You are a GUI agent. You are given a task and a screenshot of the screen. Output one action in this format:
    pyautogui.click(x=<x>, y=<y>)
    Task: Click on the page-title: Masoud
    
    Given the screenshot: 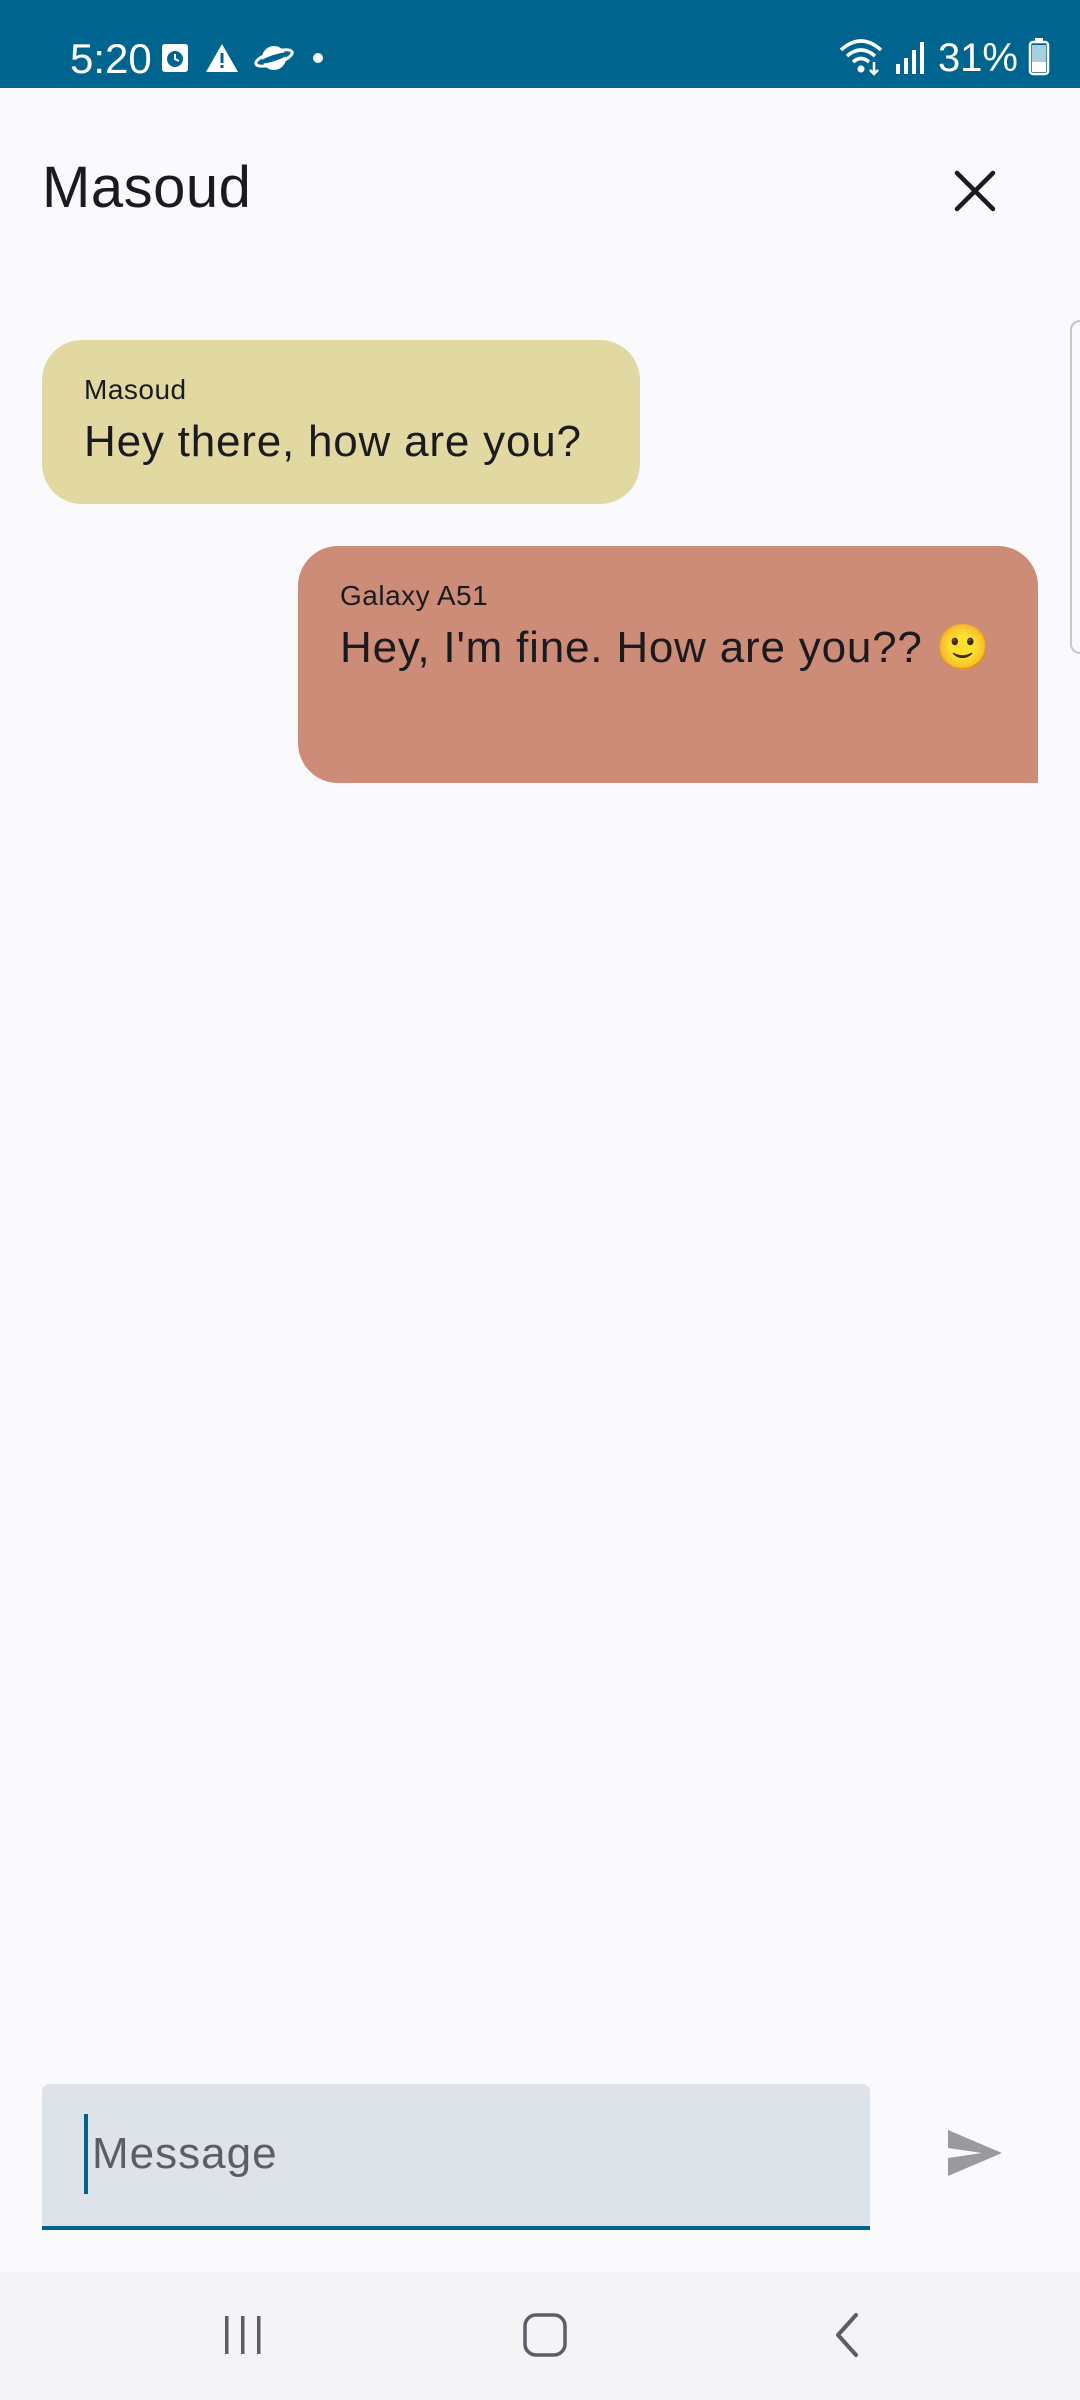 What is the action you would take?
    pyautogui.click(x=147, y=187)
    